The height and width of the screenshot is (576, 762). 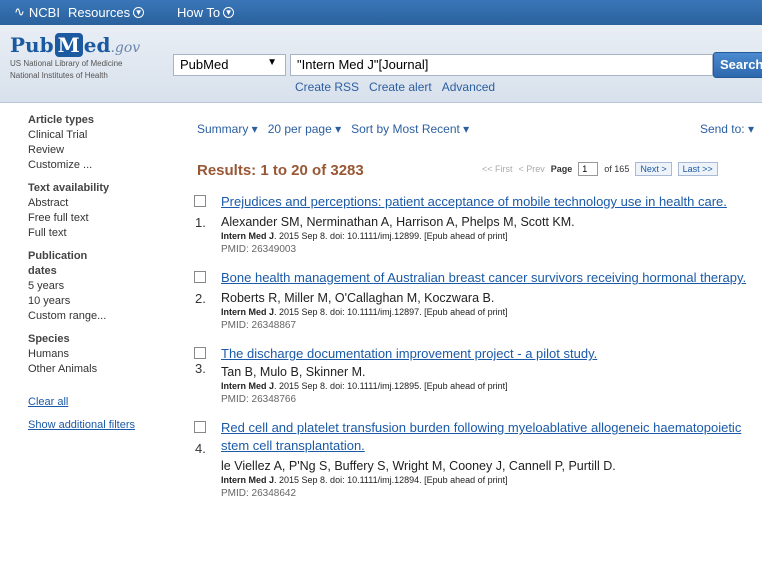 I want to click on result-pmid: PMID: 26348642, so click(x=259, y=493).